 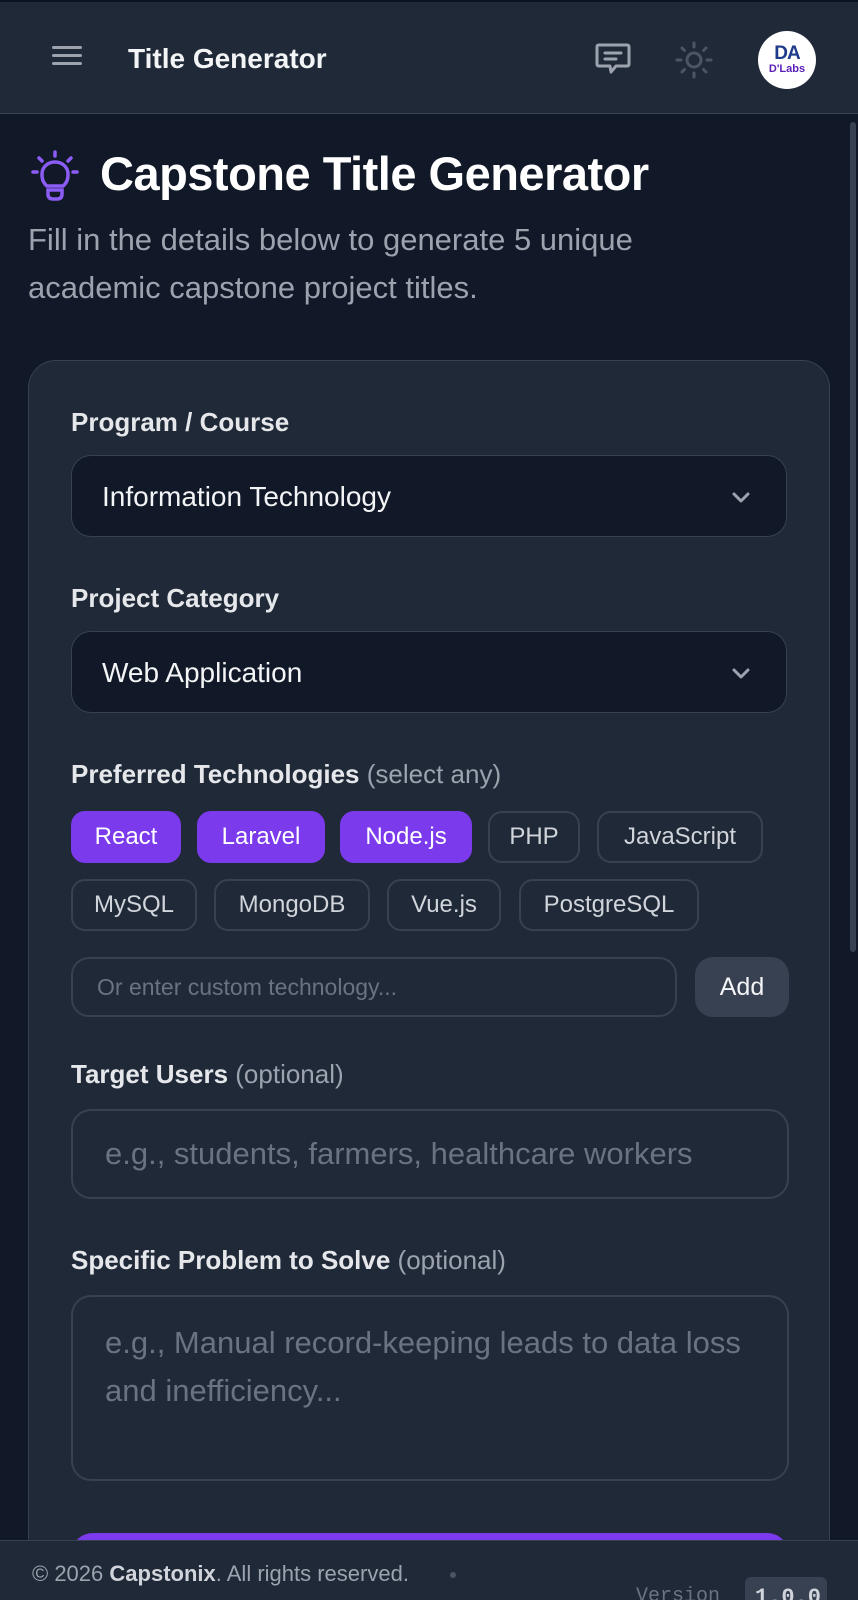 What do you see at coordinates (434, 774) in the screenshot?
I see `technologies-hint: (select any)` at bounding box center [434, 774].